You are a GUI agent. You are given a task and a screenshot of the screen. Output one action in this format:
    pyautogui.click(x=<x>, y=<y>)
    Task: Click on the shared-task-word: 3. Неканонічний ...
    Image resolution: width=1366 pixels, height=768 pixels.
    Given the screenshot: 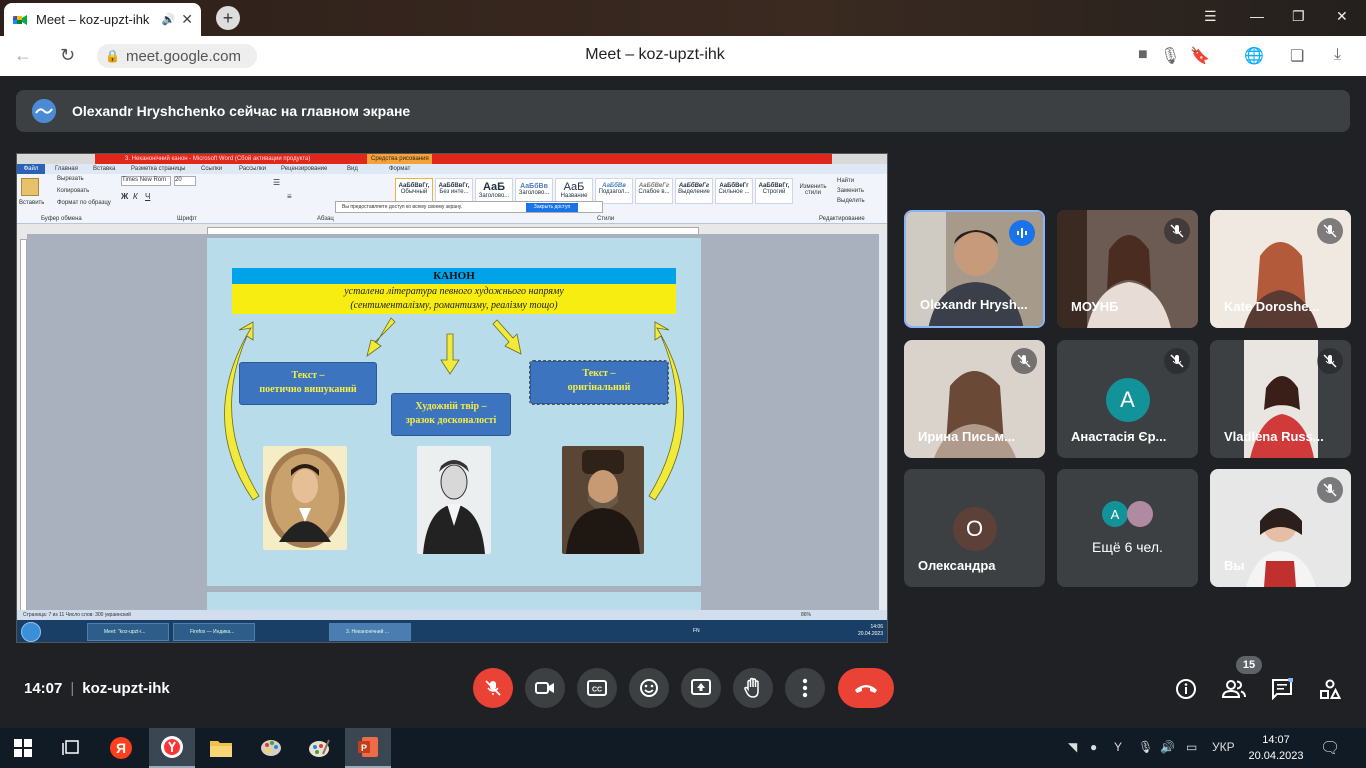 What is the action you would take?
    pyautogui.click(x=370, y=632)
    